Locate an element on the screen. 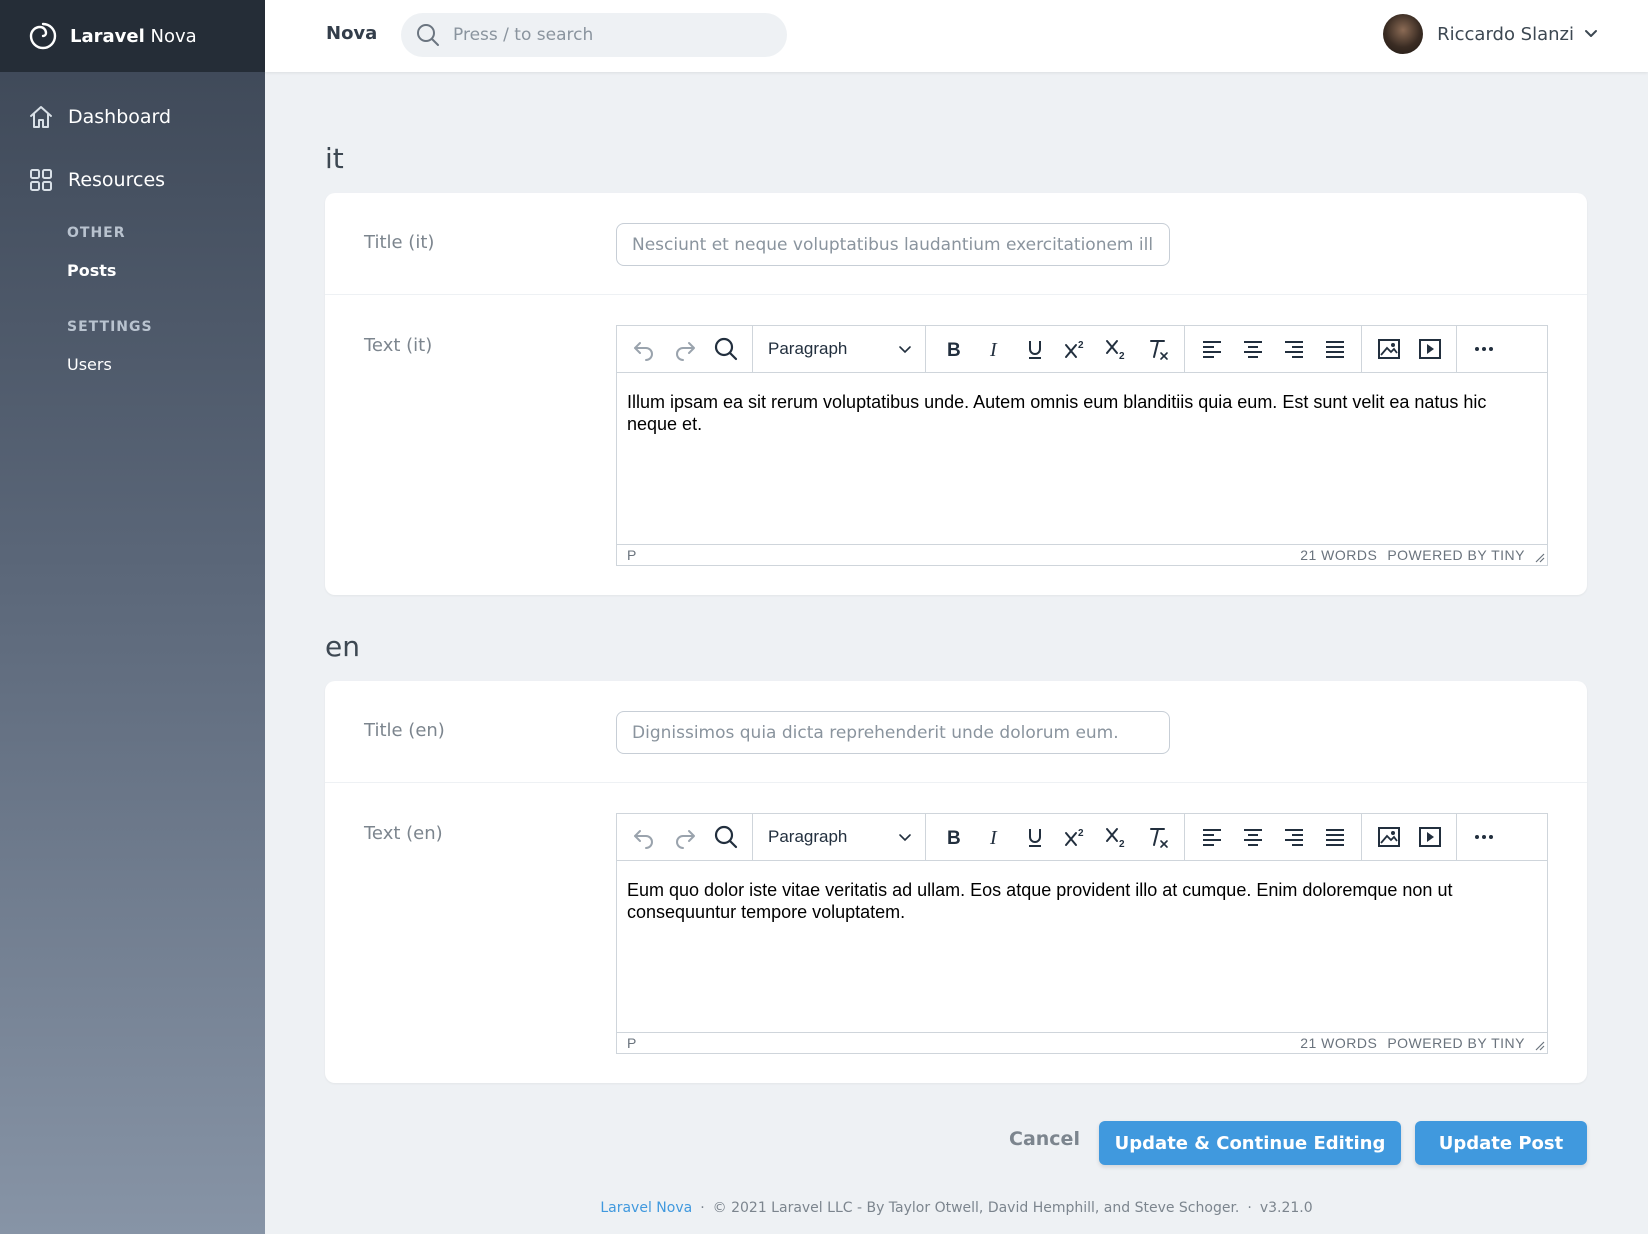  field-row-title-en: Title (en) is located at coordinates (956, 732).